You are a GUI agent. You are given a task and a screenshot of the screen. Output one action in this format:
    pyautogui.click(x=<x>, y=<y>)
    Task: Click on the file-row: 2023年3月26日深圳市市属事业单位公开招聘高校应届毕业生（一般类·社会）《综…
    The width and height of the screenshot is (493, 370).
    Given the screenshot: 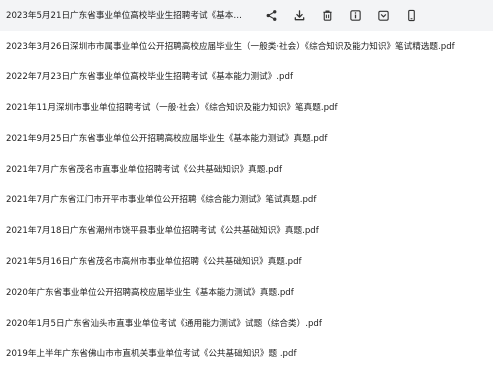 What is the action you would take?
    pyautogui.click(x=246, y=46)
    